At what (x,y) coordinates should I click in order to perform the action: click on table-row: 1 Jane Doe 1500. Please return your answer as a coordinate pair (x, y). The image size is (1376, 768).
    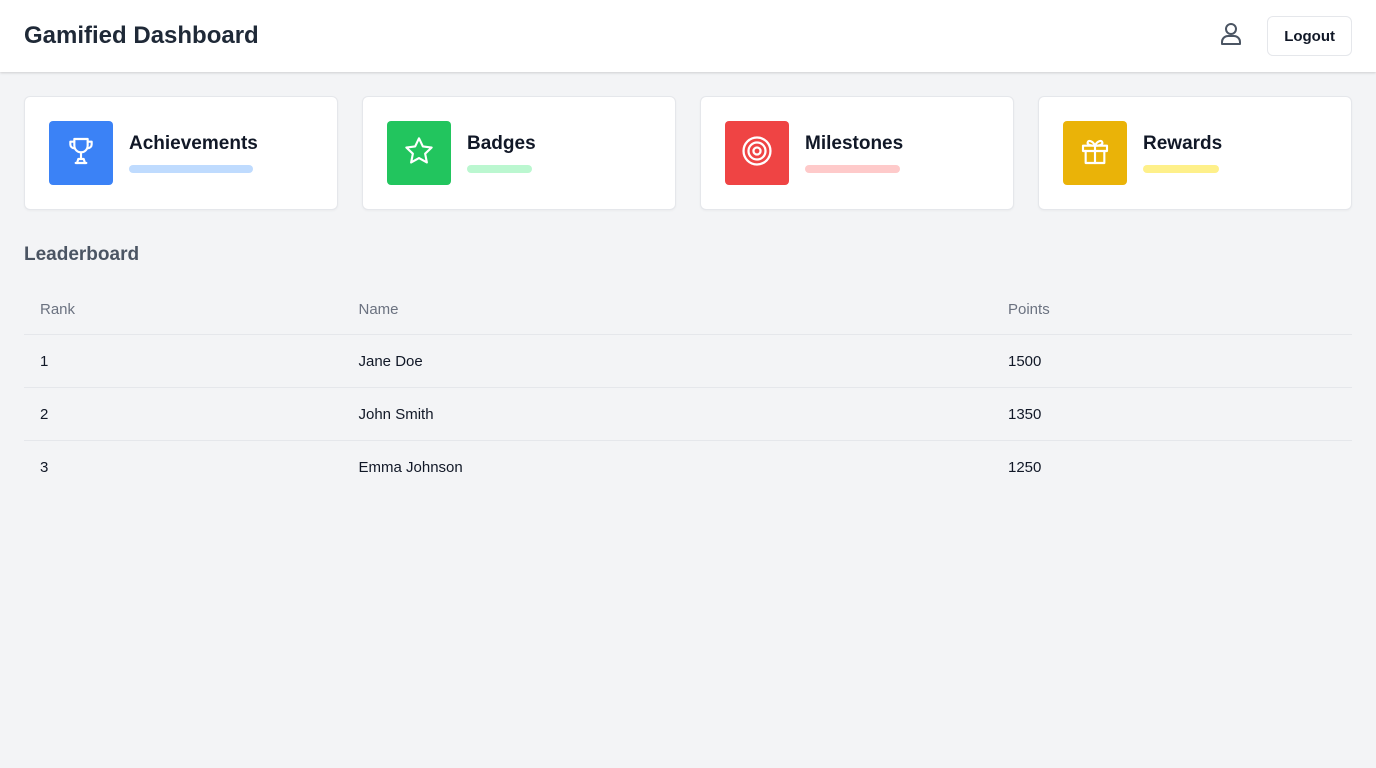
    Looking at the image, I should click on (688, 361).